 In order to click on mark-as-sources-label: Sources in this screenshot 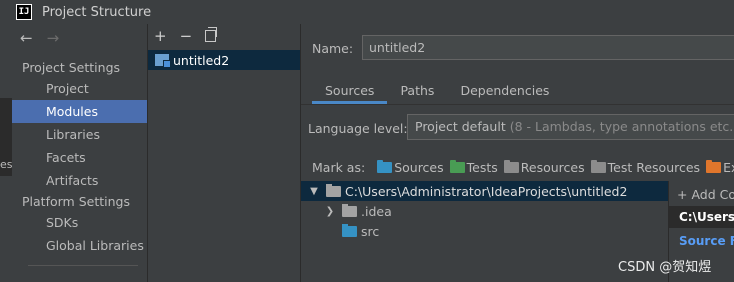, I will do `click(419, 167)`.